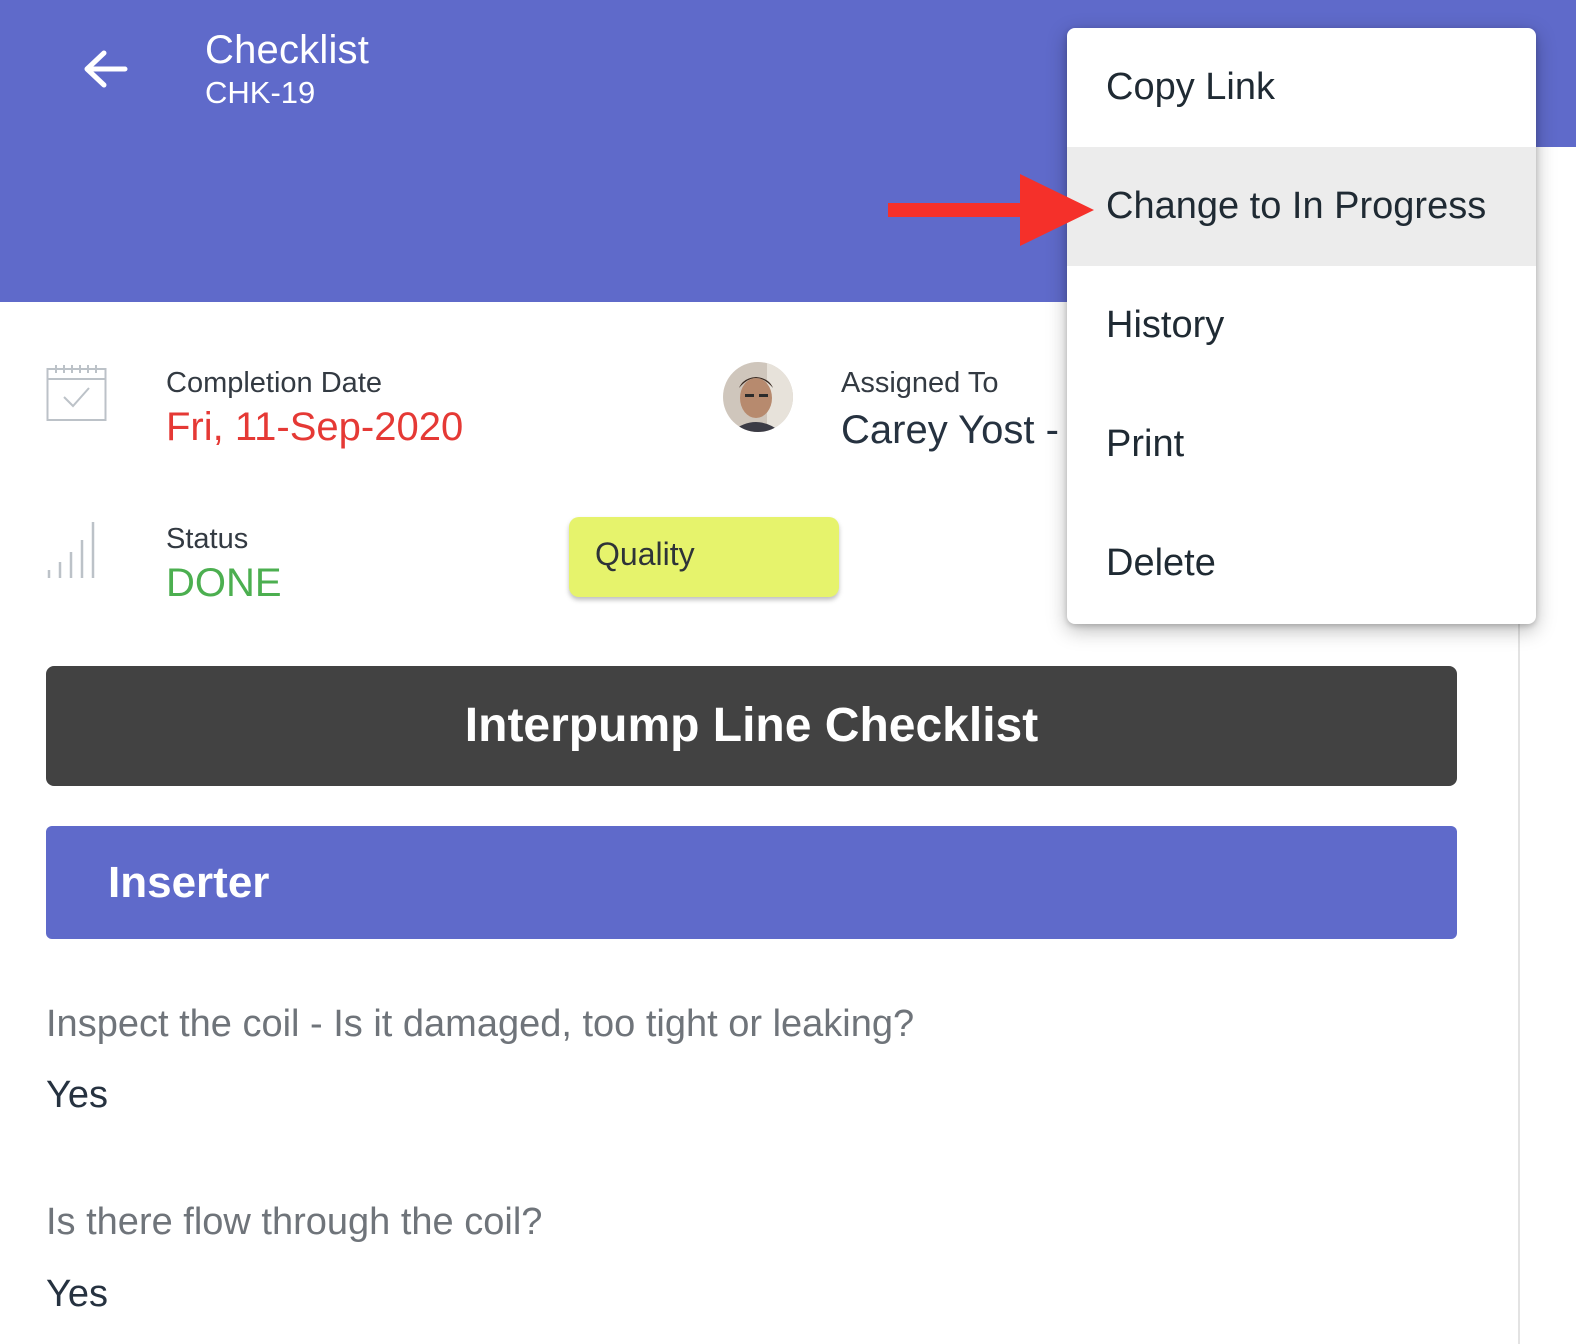 Image resolution: width=1576 pixels, height=1344 pixels. I want to click on completion-date-value: Fri, 11-Sep-2020, so click(315, 427).